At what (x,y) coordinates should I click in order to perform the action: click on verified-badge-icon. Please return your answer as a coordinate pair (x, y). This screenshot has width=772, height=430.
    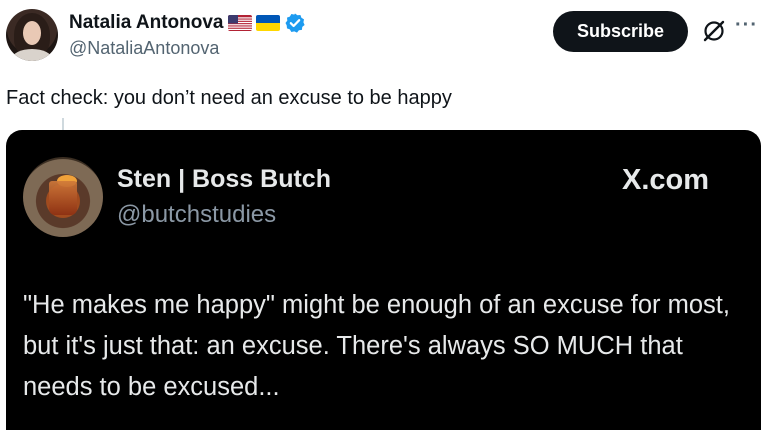
    Looking at the image, I should click on (295, 23).